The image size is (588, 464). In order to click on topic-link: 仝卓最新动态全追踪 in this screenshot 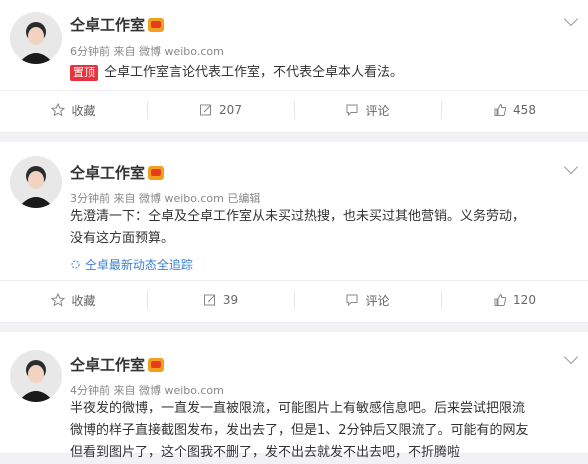, I will do `click(131, 264)`.